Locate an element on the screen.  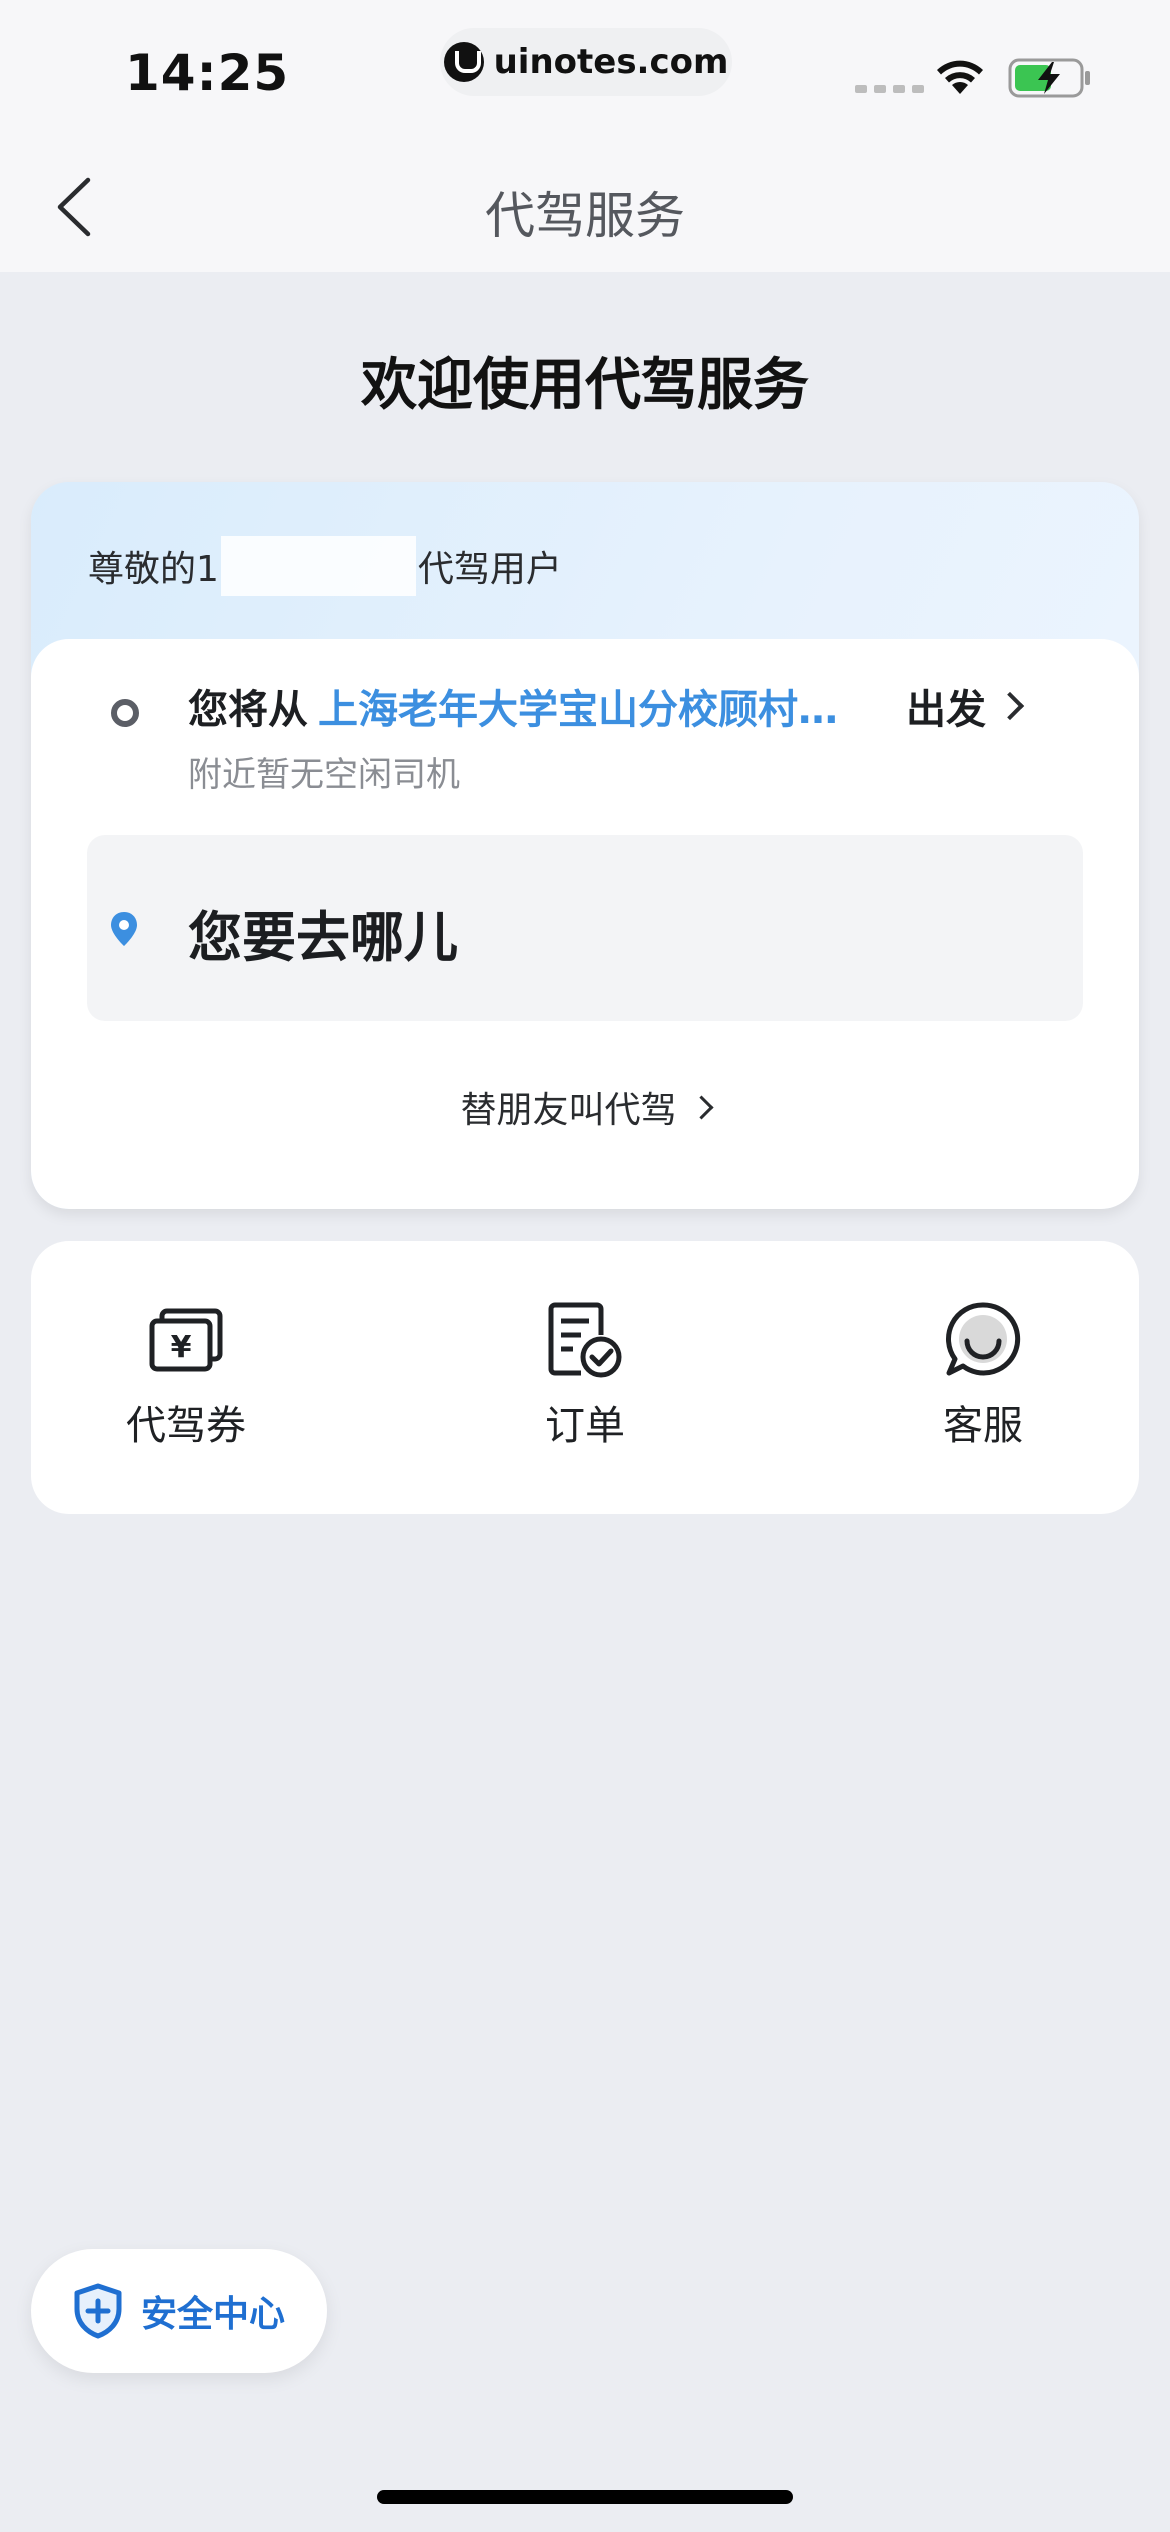
customer-service-button: 客服 is located at coordinates (983, 1375).